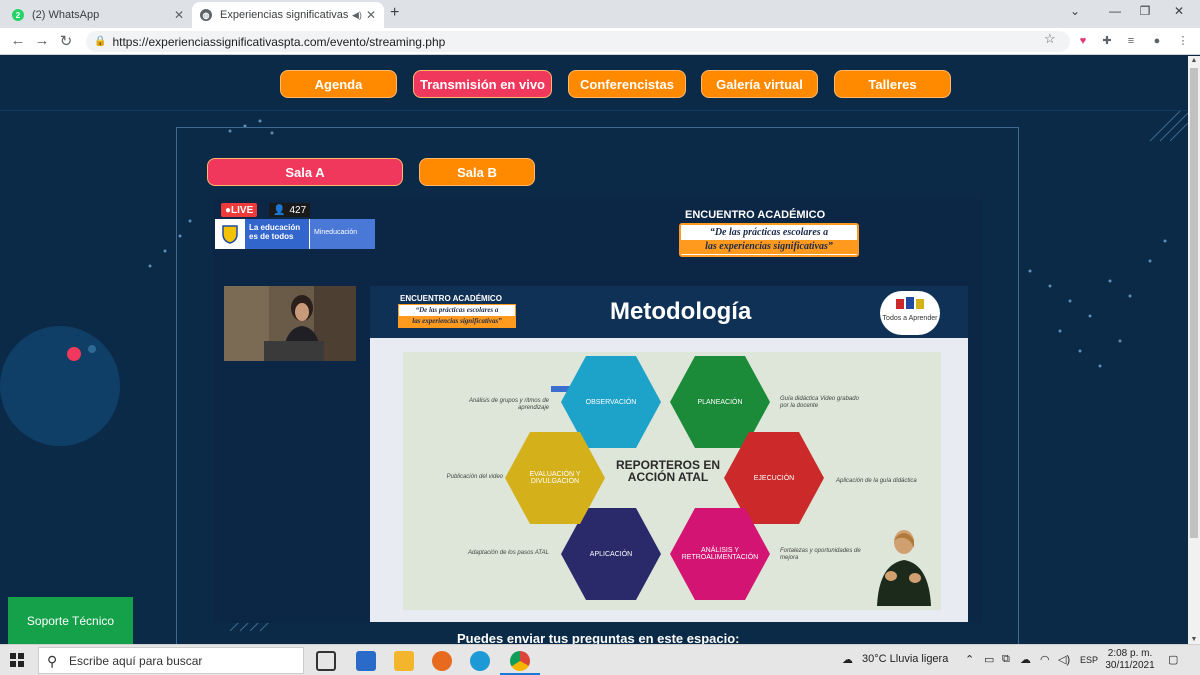 Image resolution: width=1200 pixels, height=675 pixels. Describe the element at coordinates (774, 478) in the screenshot. I see `hex-label: EJECUCIÓN` at that location.